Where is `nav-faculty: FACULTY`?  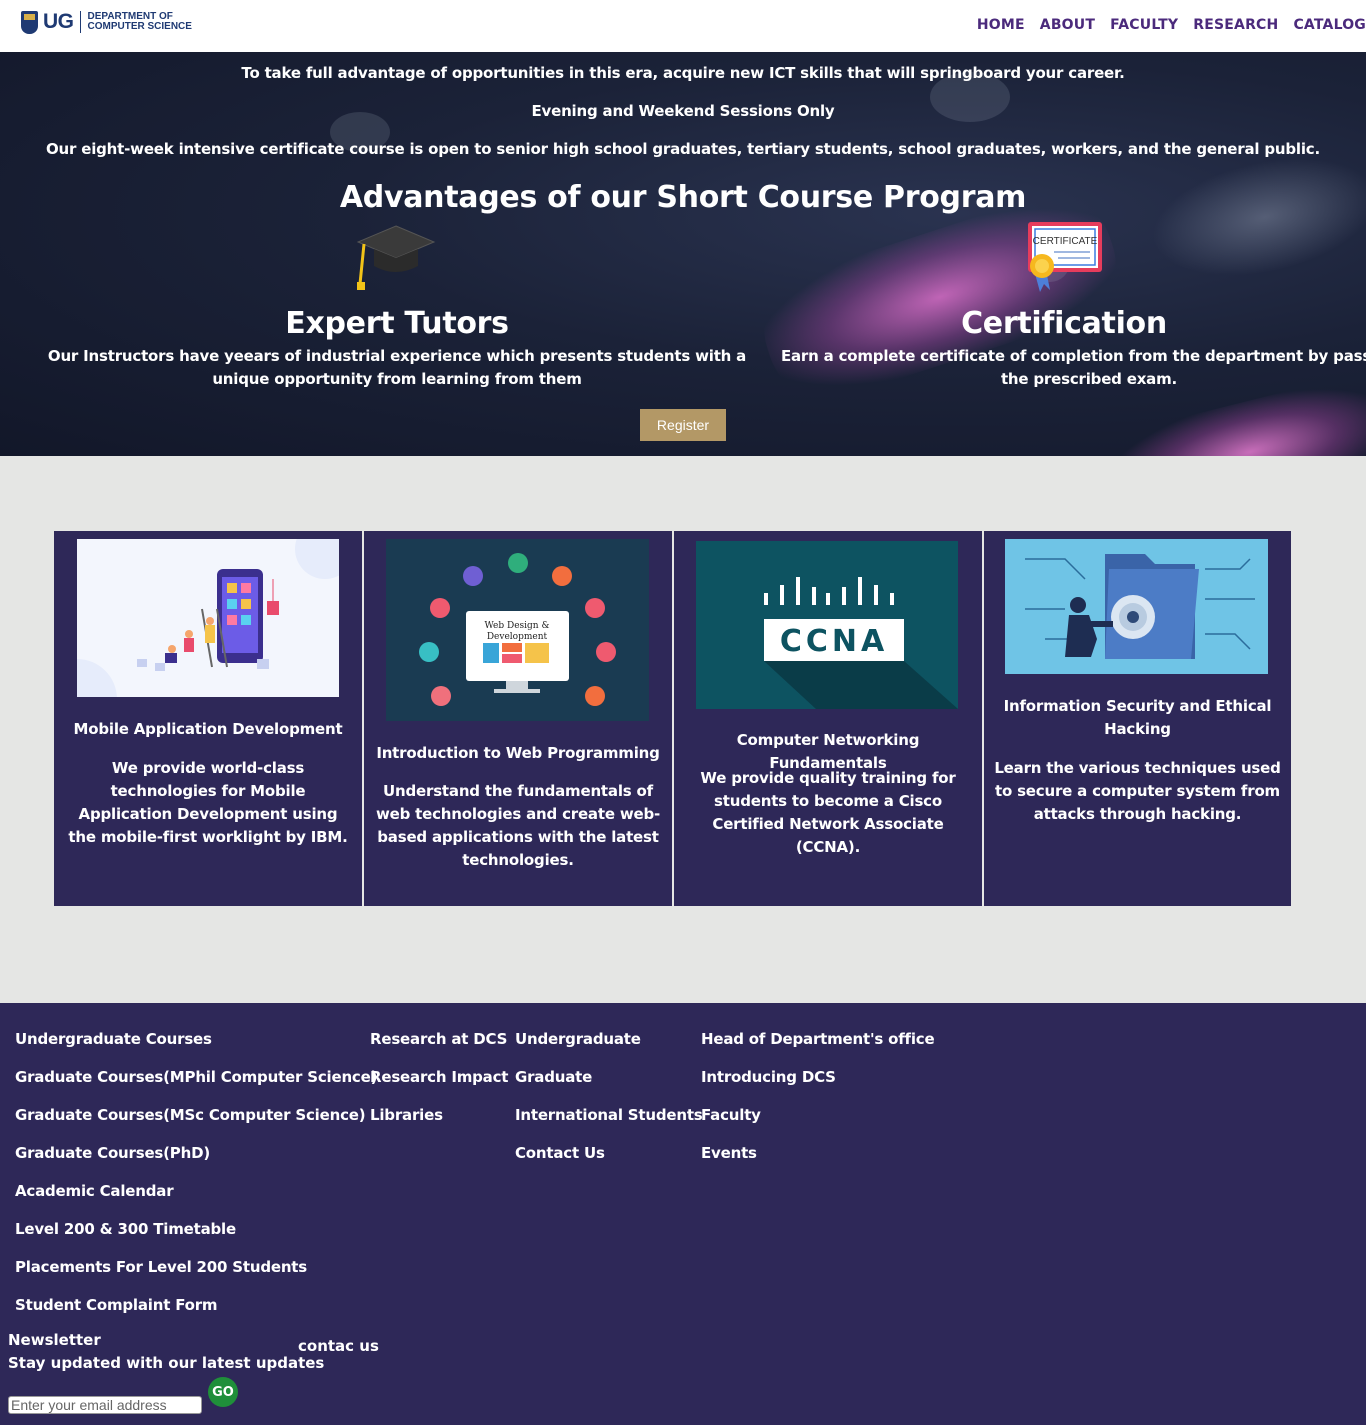
nav-faculty: FACULTY is located at coordinates (1144, 25).